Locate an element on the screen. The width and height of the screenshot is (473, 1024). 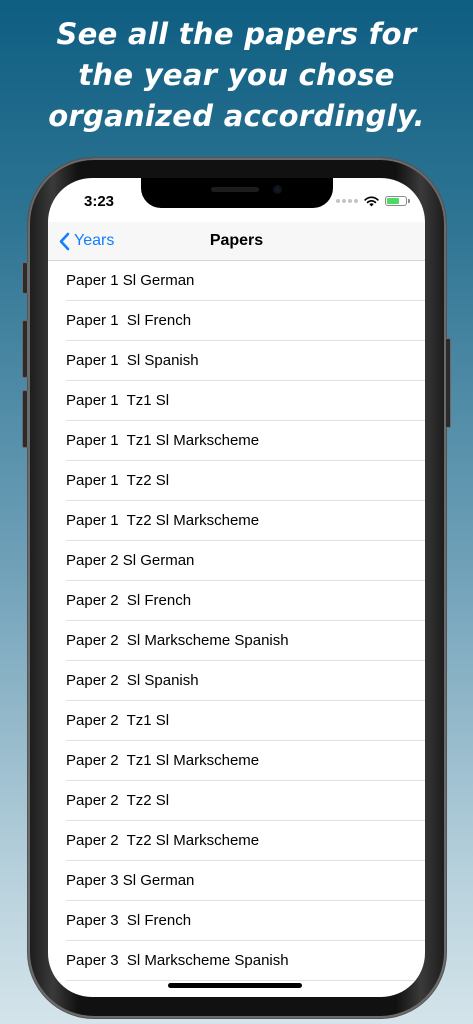
navigation-bar: Years Papers is located at coordinates (236, 241).